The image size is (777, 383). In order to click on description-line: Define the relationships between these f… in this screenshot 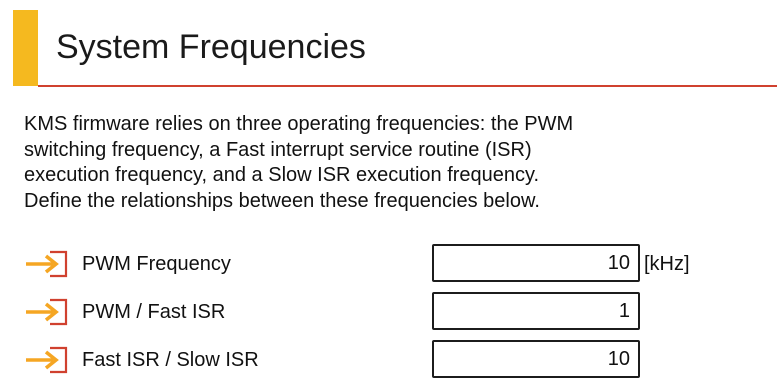, I will do `click(282, 200)`.